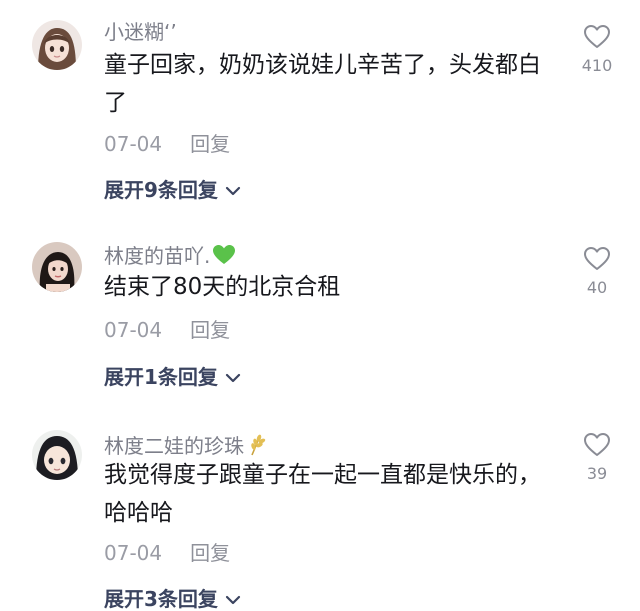 The height and width of the screenshot is (611, 640). What do you see at coordinates (322, 84) in the screenshot?
I see `comment-text: 童子回家，奶奶该说娃儿辛苦了，头发都白了` at bounding box center [322, 84].